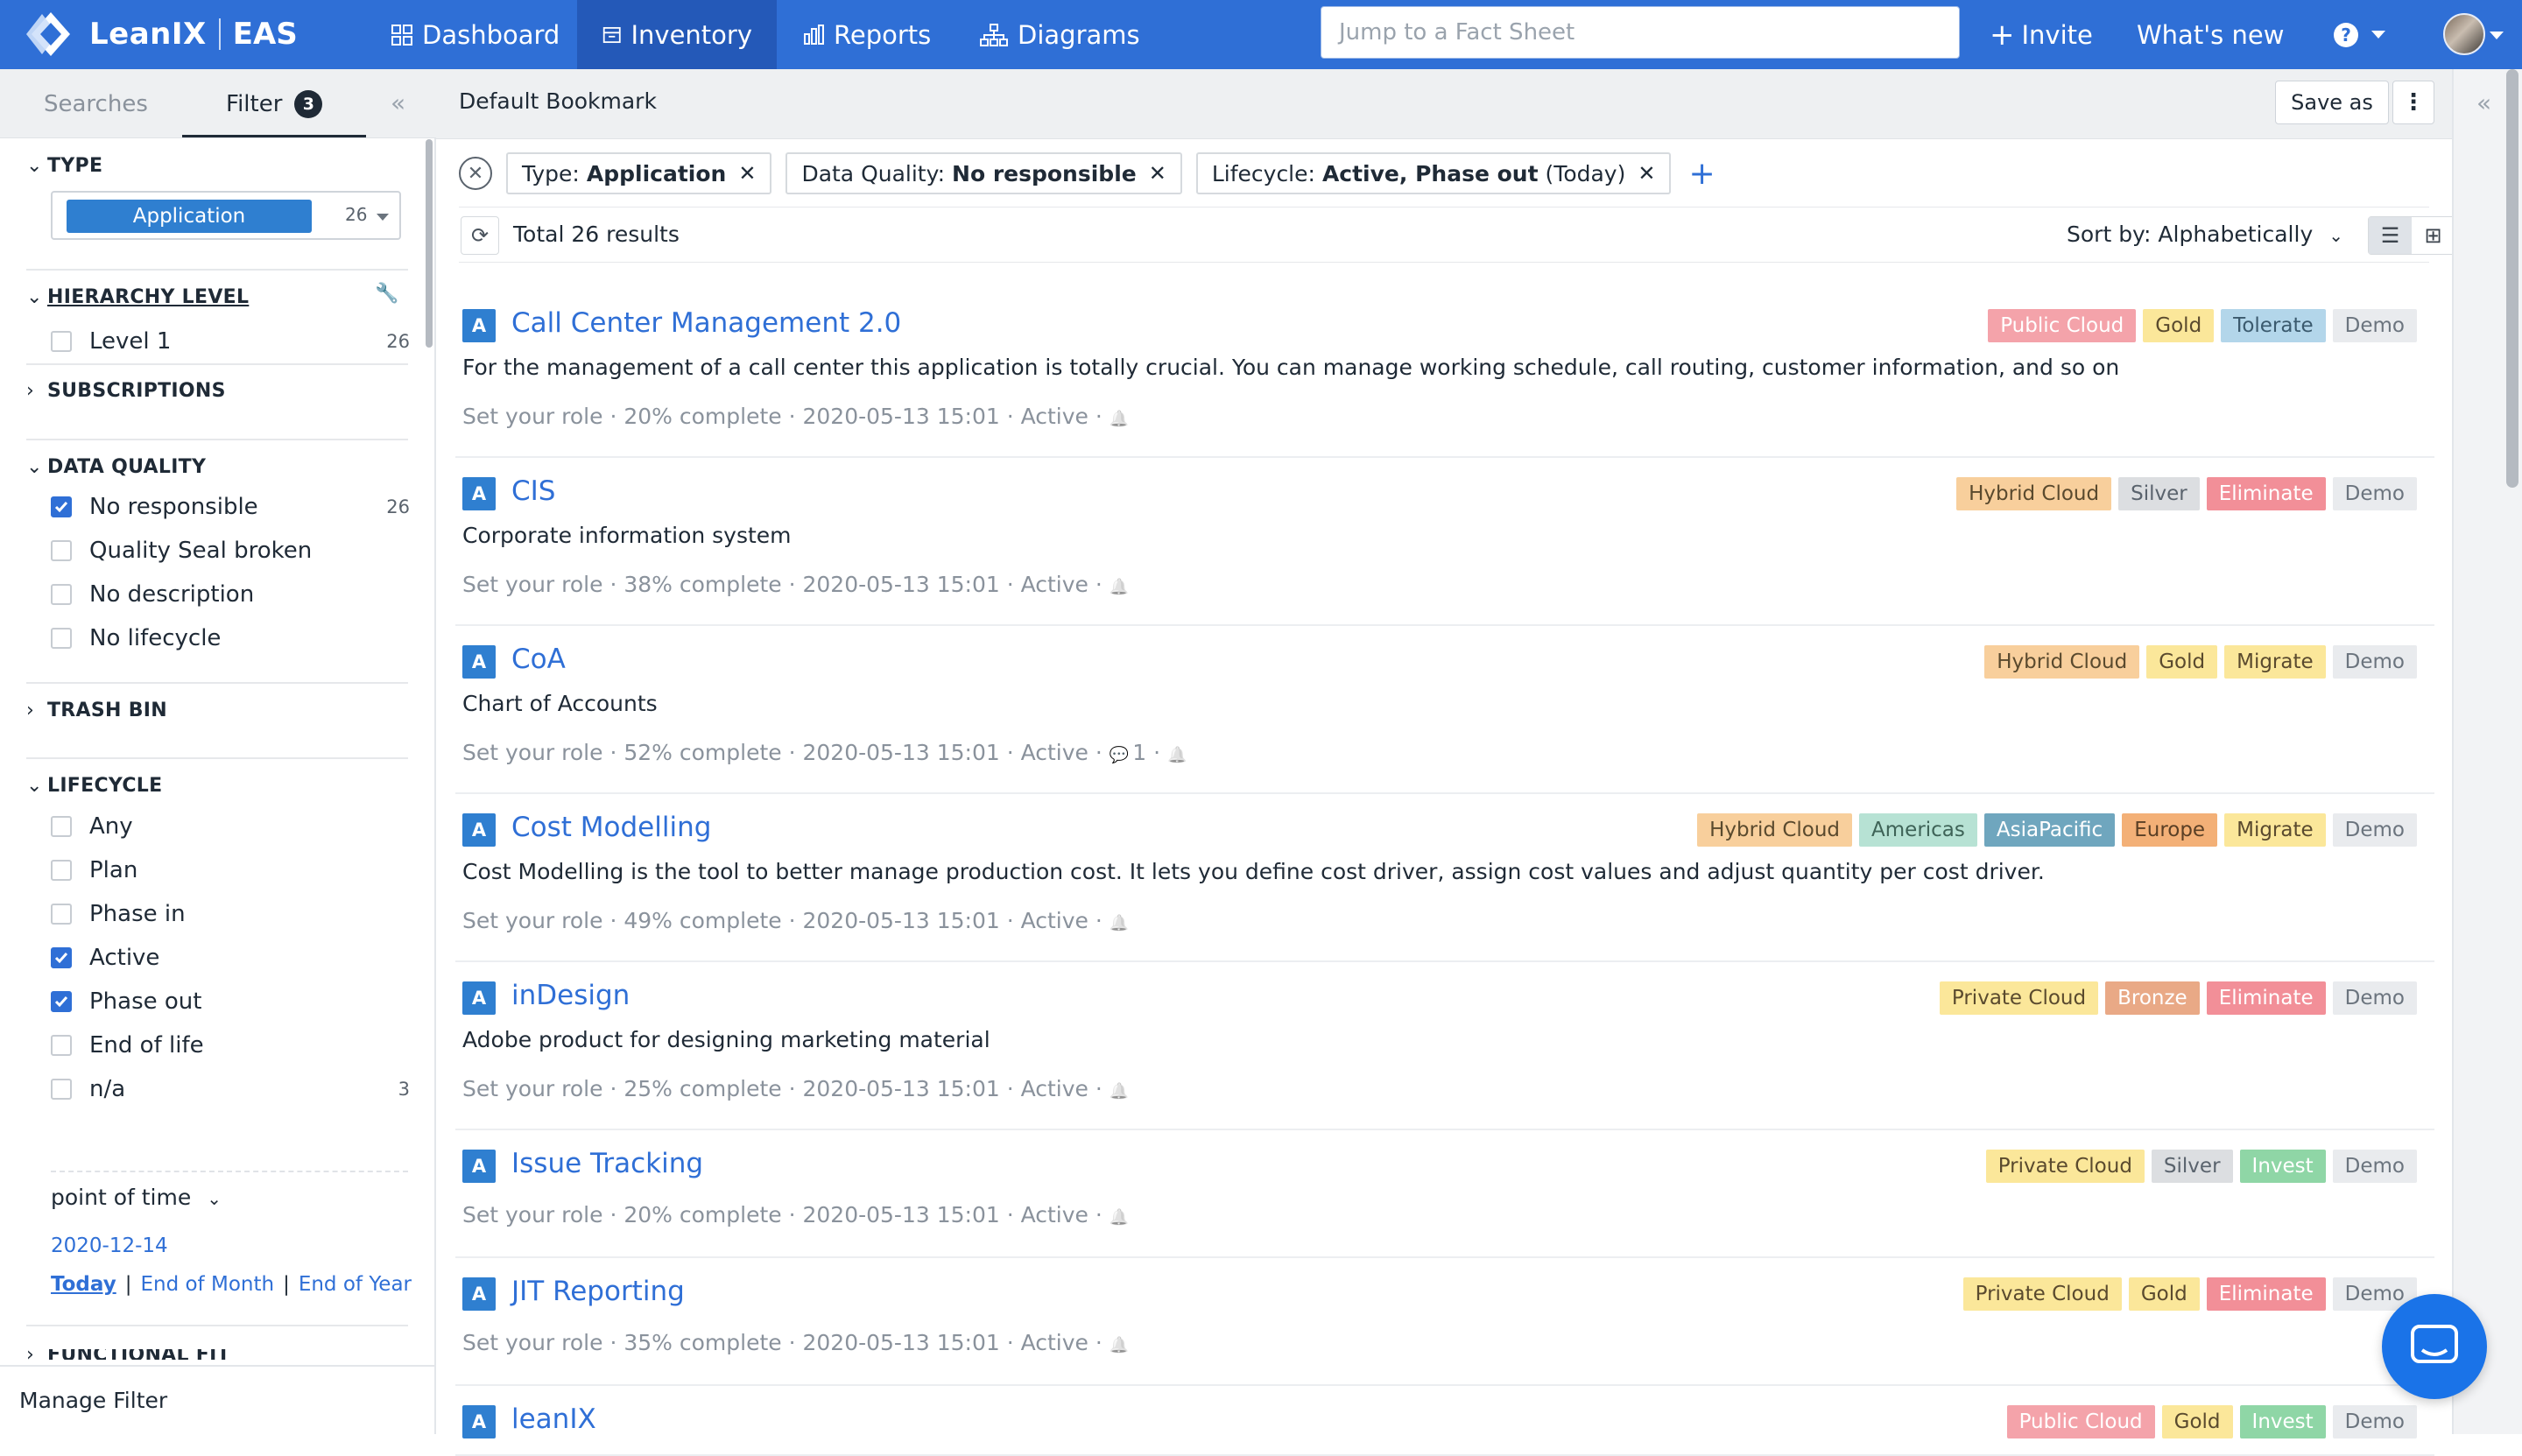  Describe the element at coordinates (598, 1291) in the screenshot. I see `fact-sheet-title-link: JIT Reporting` at that location.